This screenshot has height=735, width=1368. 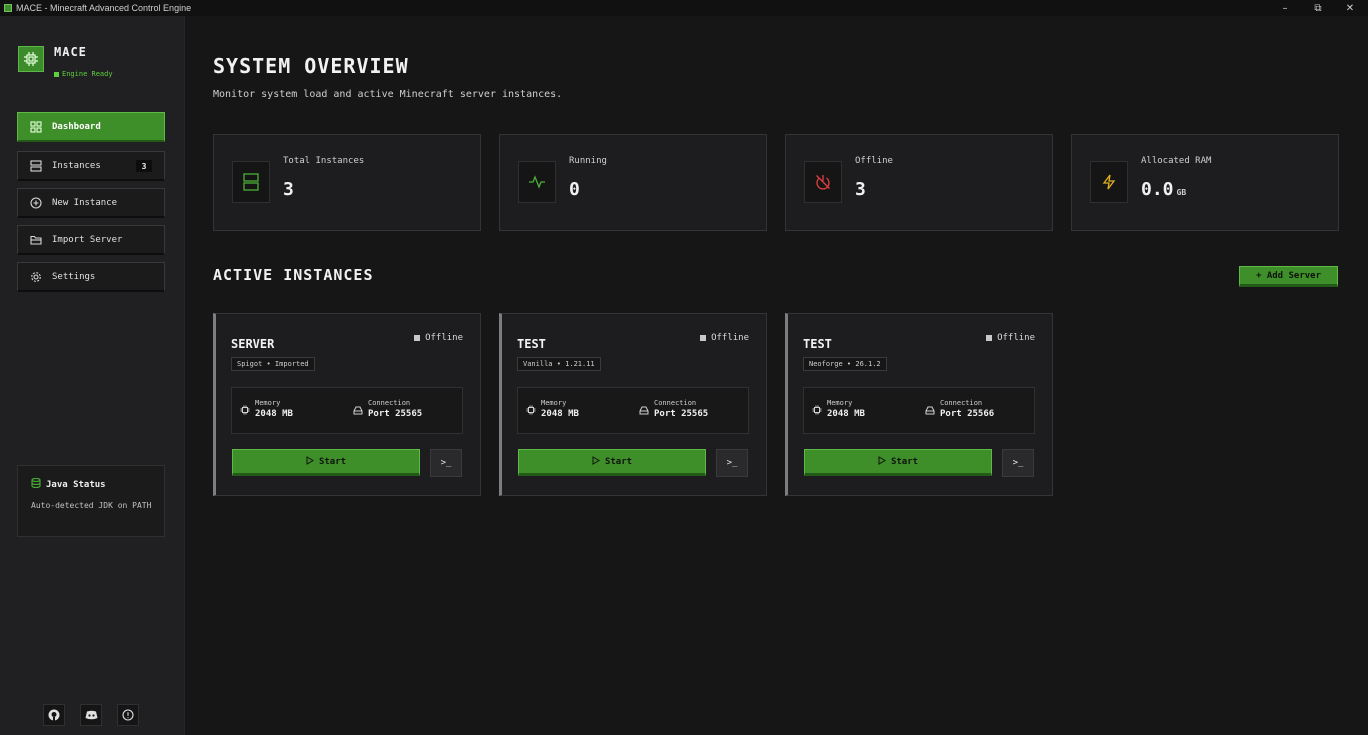 I want to click on stat-label: Total Instances, so click(x=324, y=161).